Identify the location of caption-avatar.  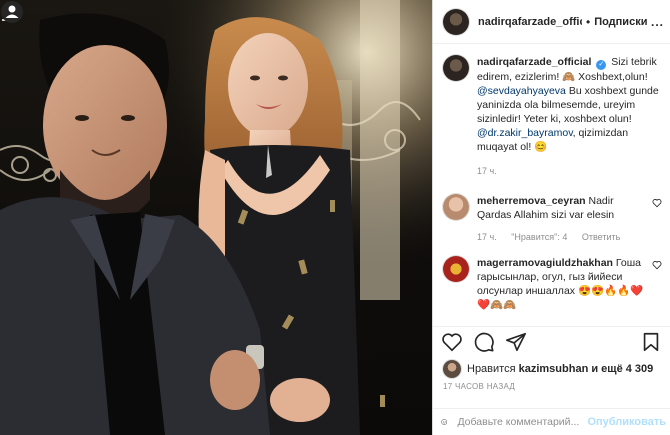
(456, 68).